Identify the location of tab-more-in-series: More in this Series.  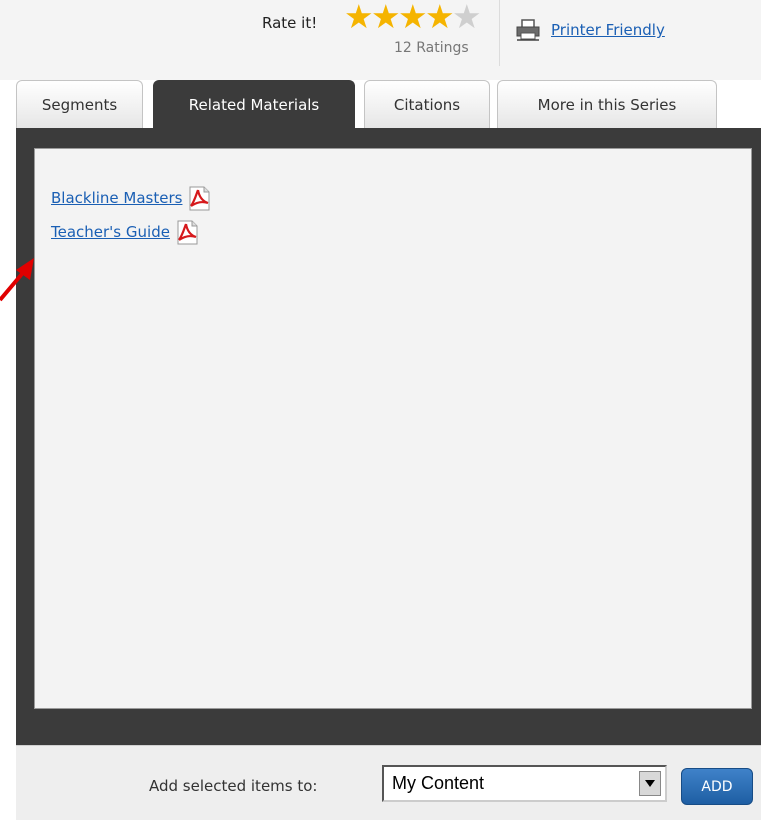
(607, 104).